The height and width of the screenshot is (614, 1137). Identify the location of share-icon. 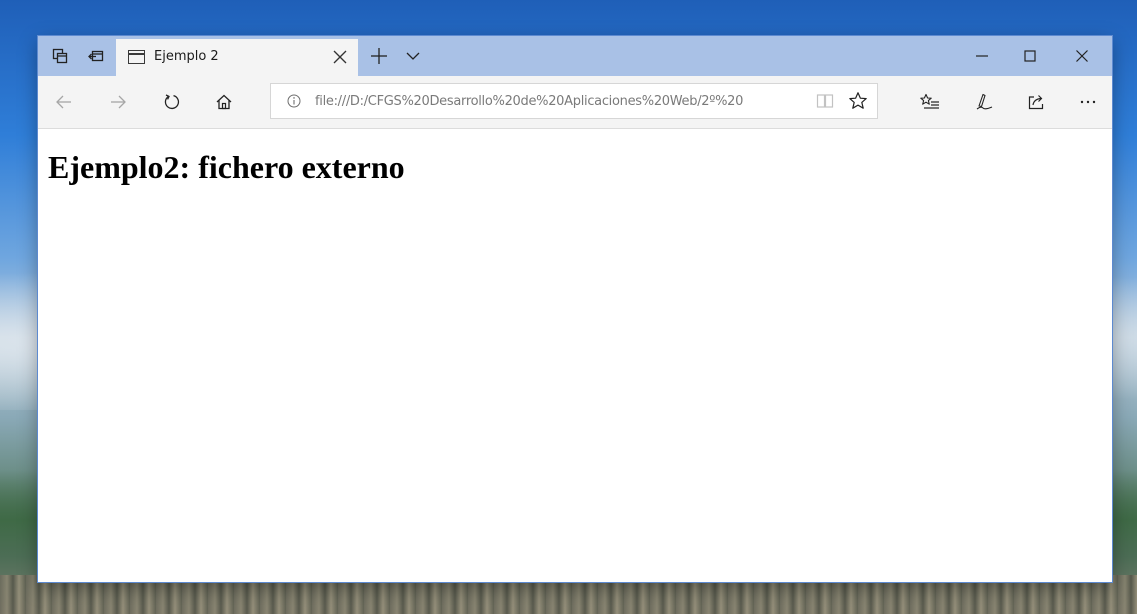
(1036, 102).